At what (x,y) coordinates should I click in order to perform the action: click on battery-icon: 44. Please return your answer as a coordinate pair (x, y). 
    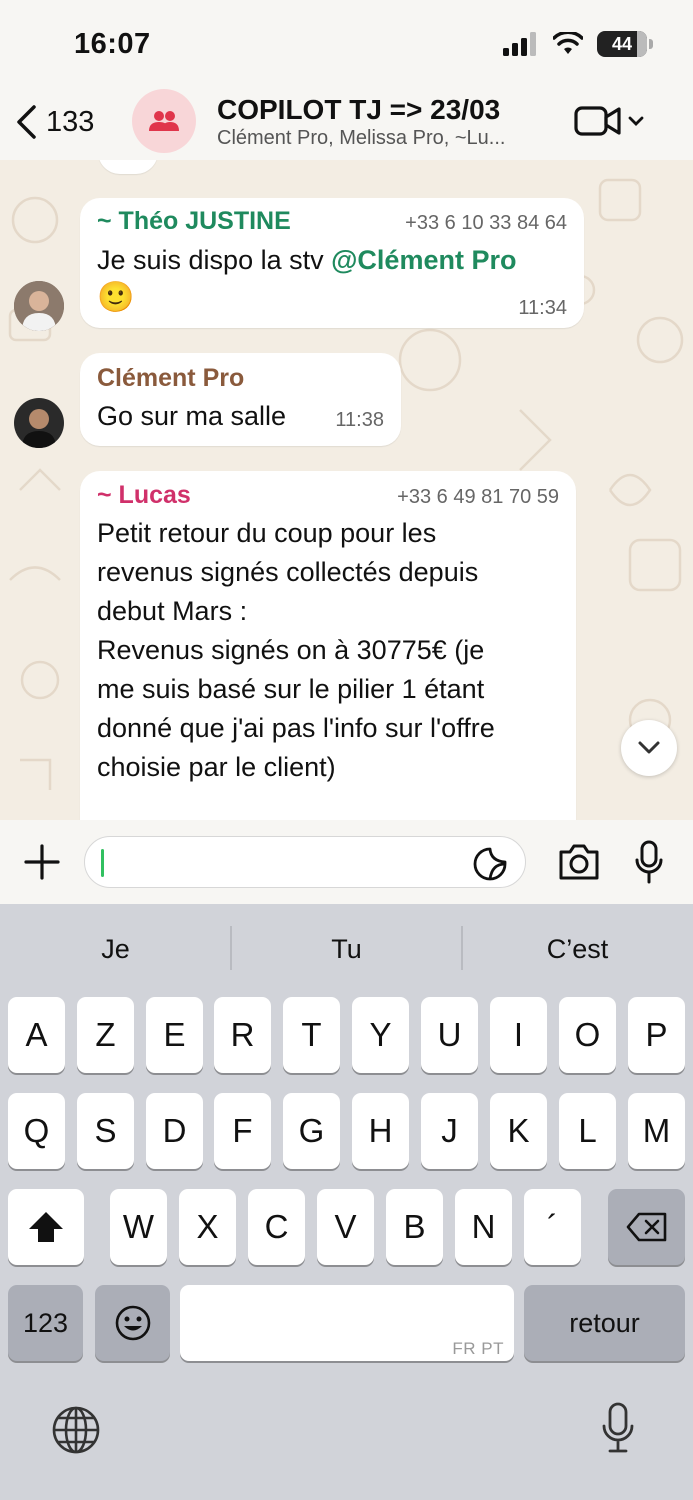
    Looking at the image, I should click on (625, 44).